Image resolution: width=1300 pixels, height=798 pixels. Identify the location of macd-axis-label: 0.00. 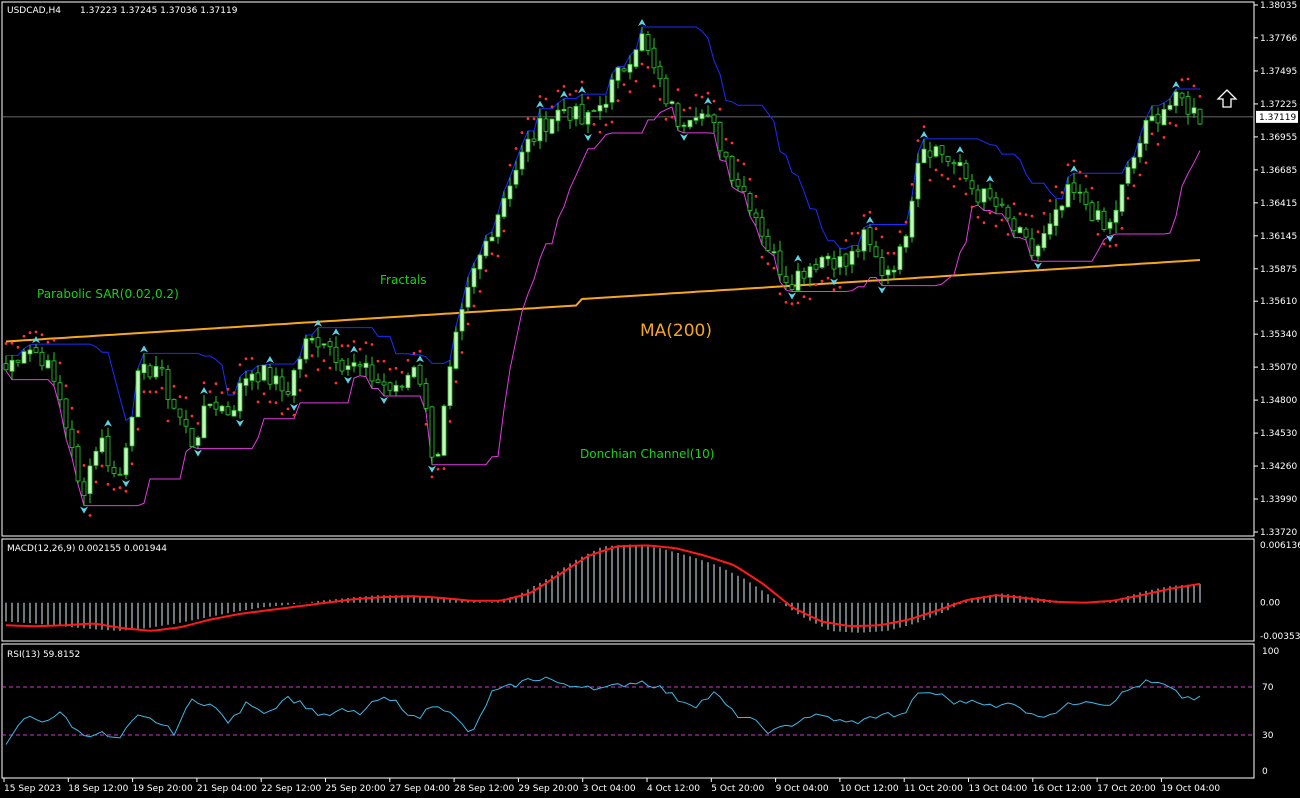
(1270, 604).